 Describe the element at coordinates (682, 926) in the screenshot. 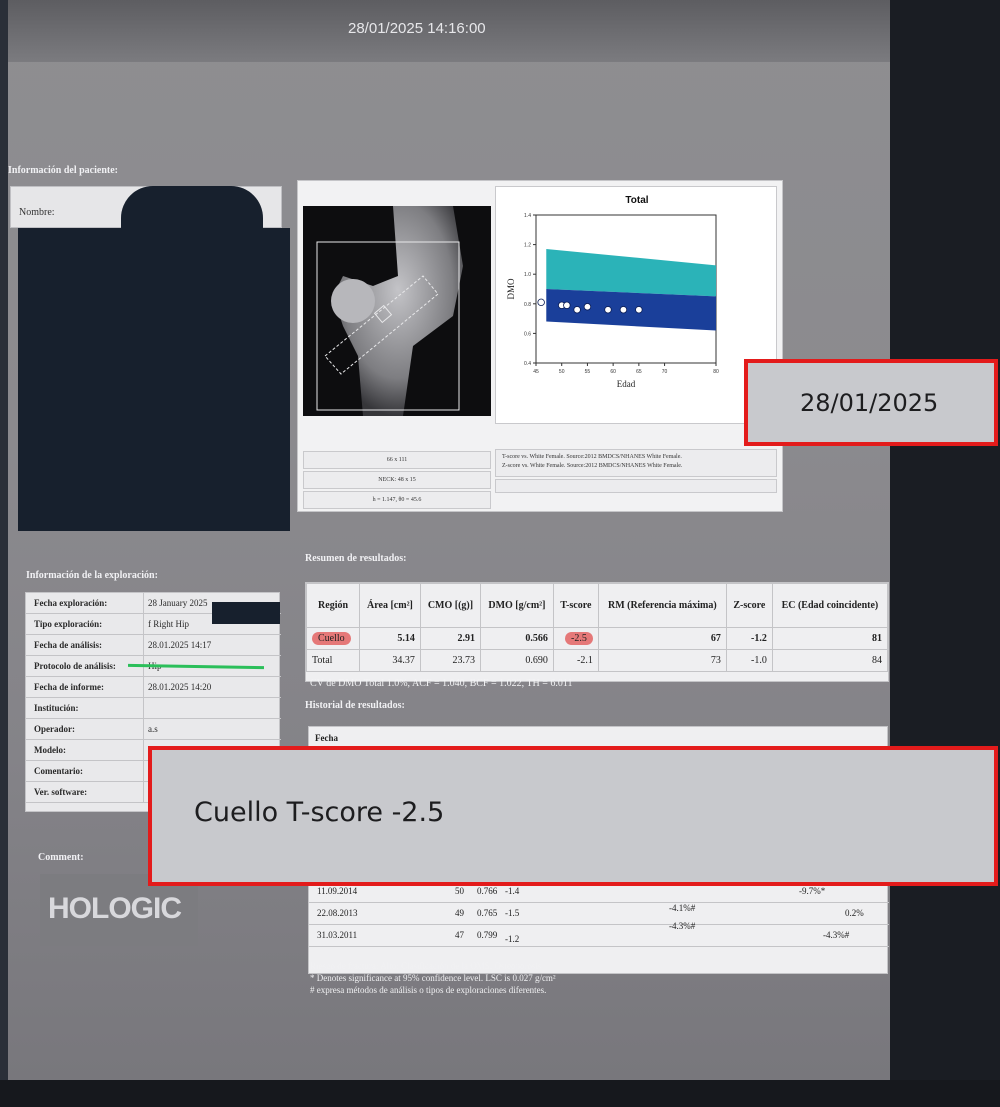

I see `history-cambio: -4.3%#` at that location.